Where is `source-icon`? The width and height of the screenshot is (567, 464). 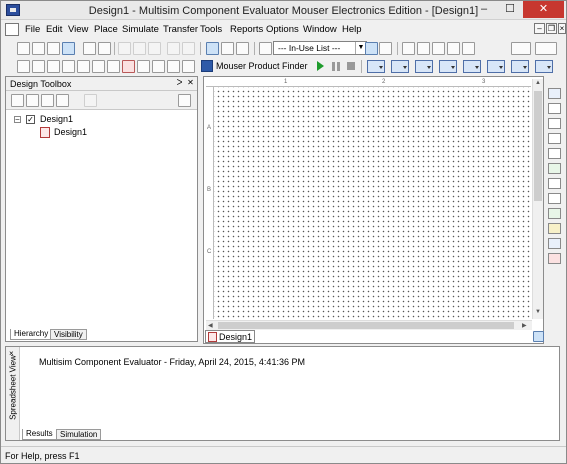
source-icon is located at coordinates (23, 66).